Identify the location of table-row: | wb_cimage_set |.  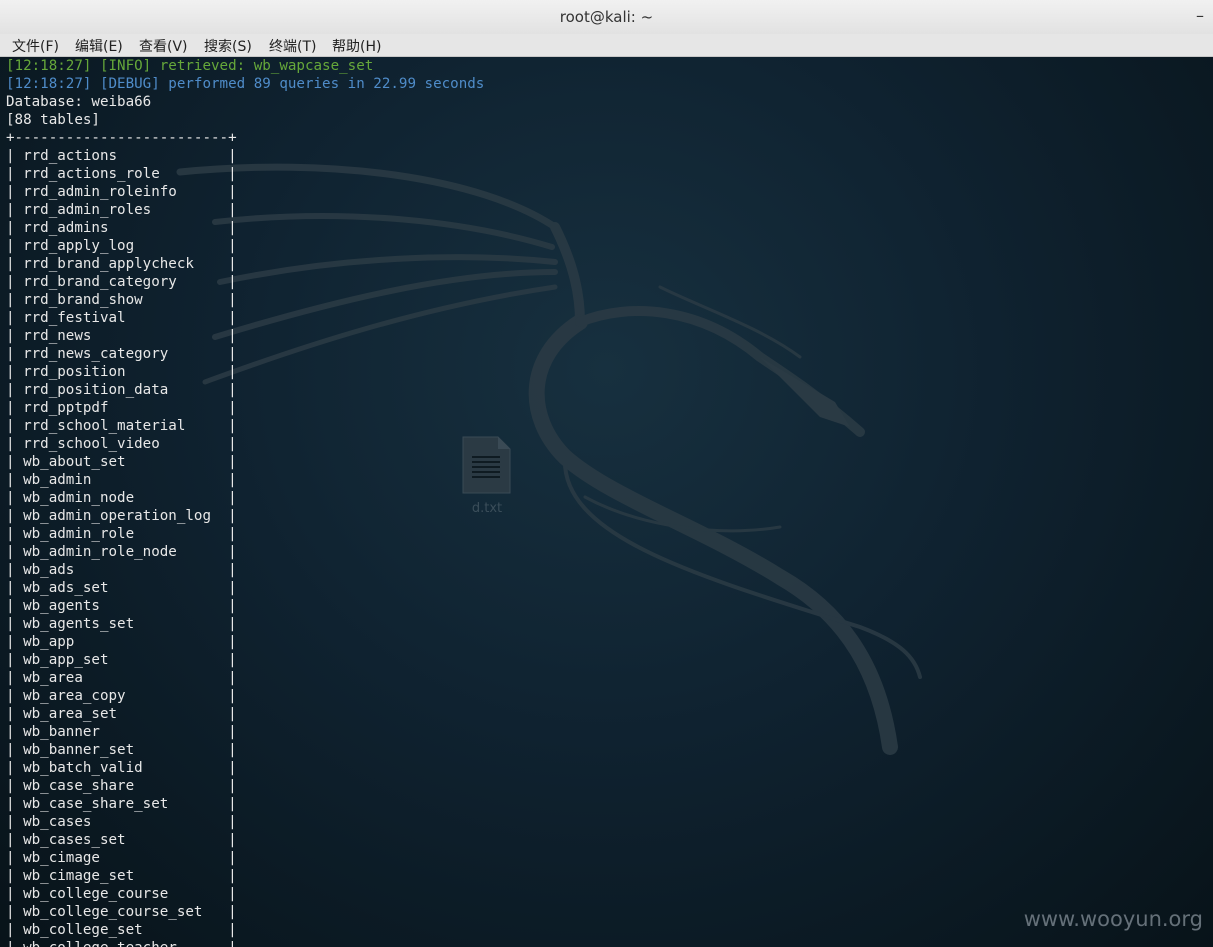
(121, 876).